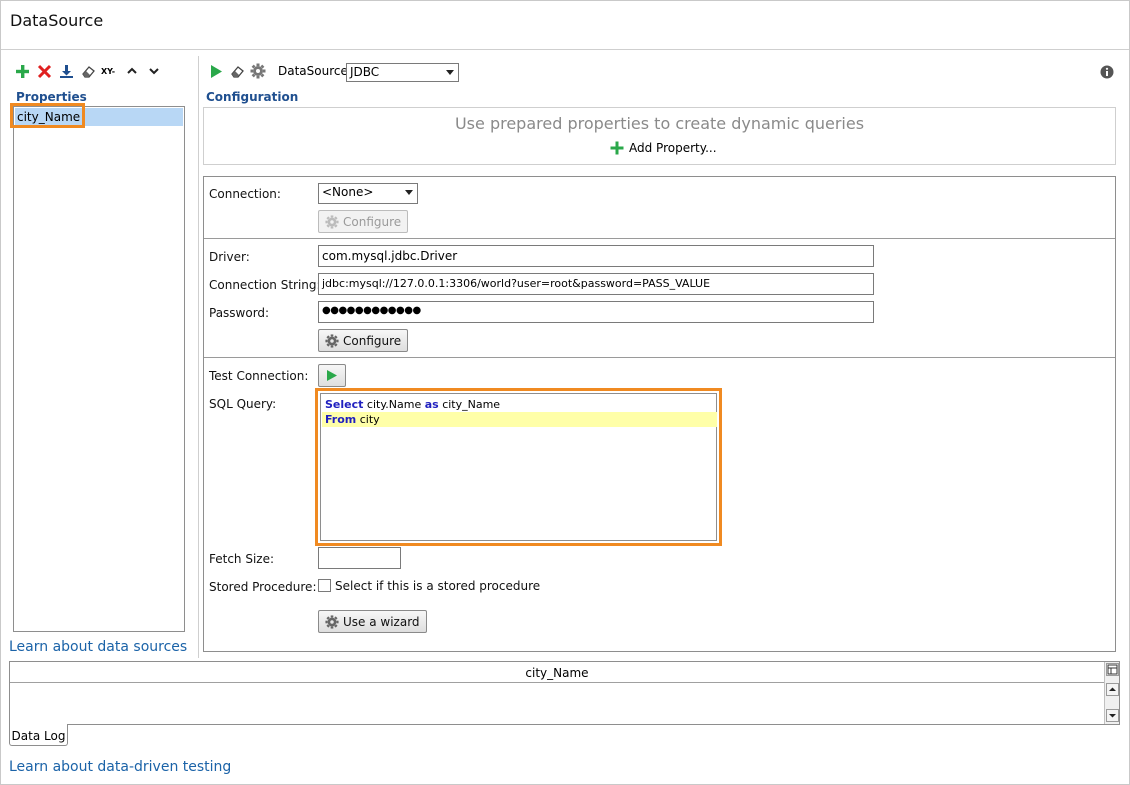  Describe the element at coordinates (51, 97) in the screenshot. I see `properties-heading: Properties` at that location.